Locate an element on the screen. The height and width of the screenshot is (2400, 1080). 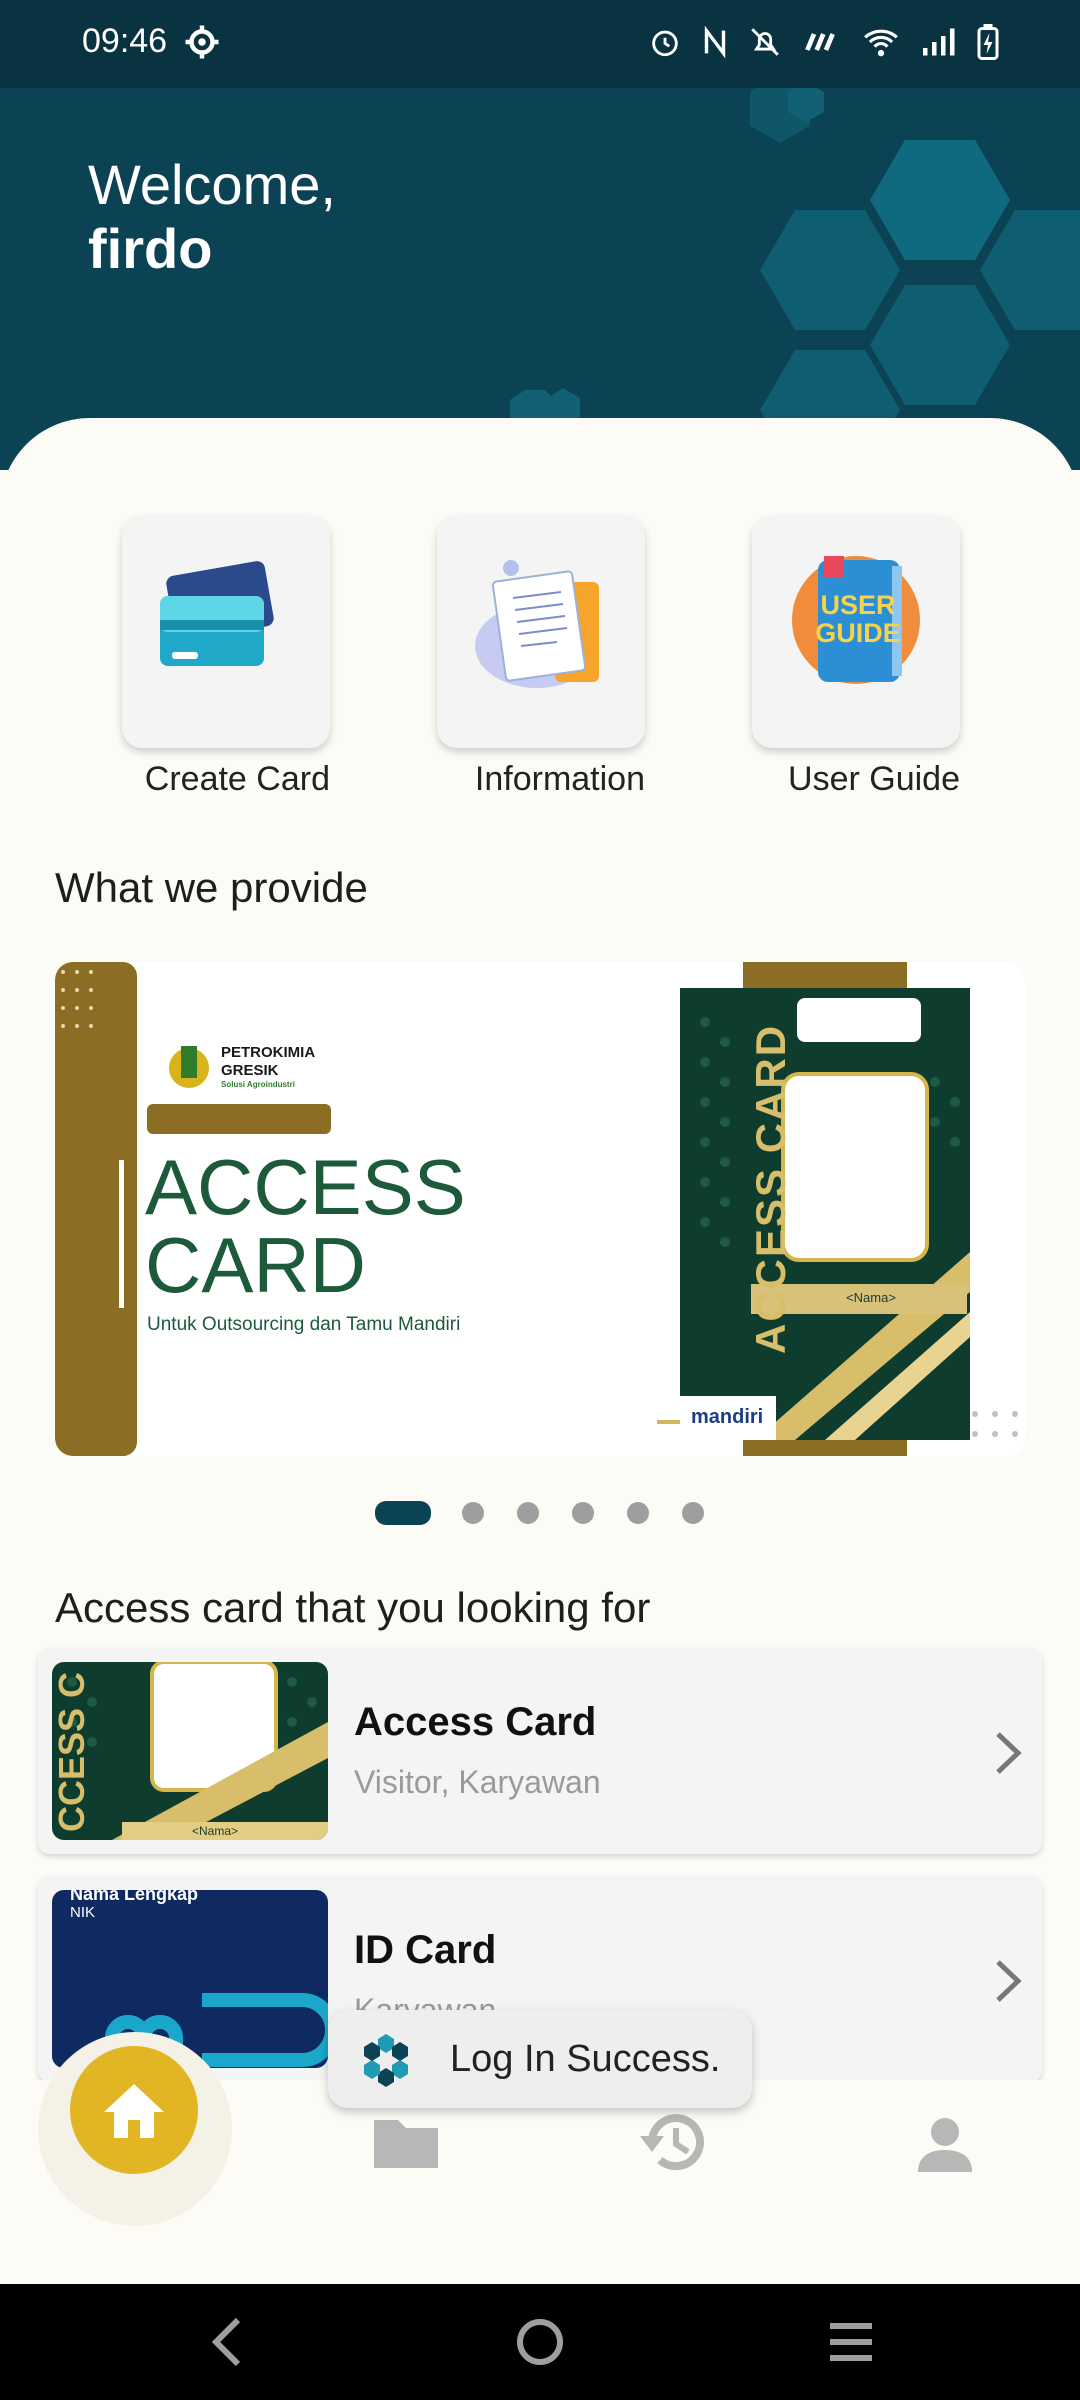
user-guide-book-icon: USER GUIDE is located at coordinates (856, 620).